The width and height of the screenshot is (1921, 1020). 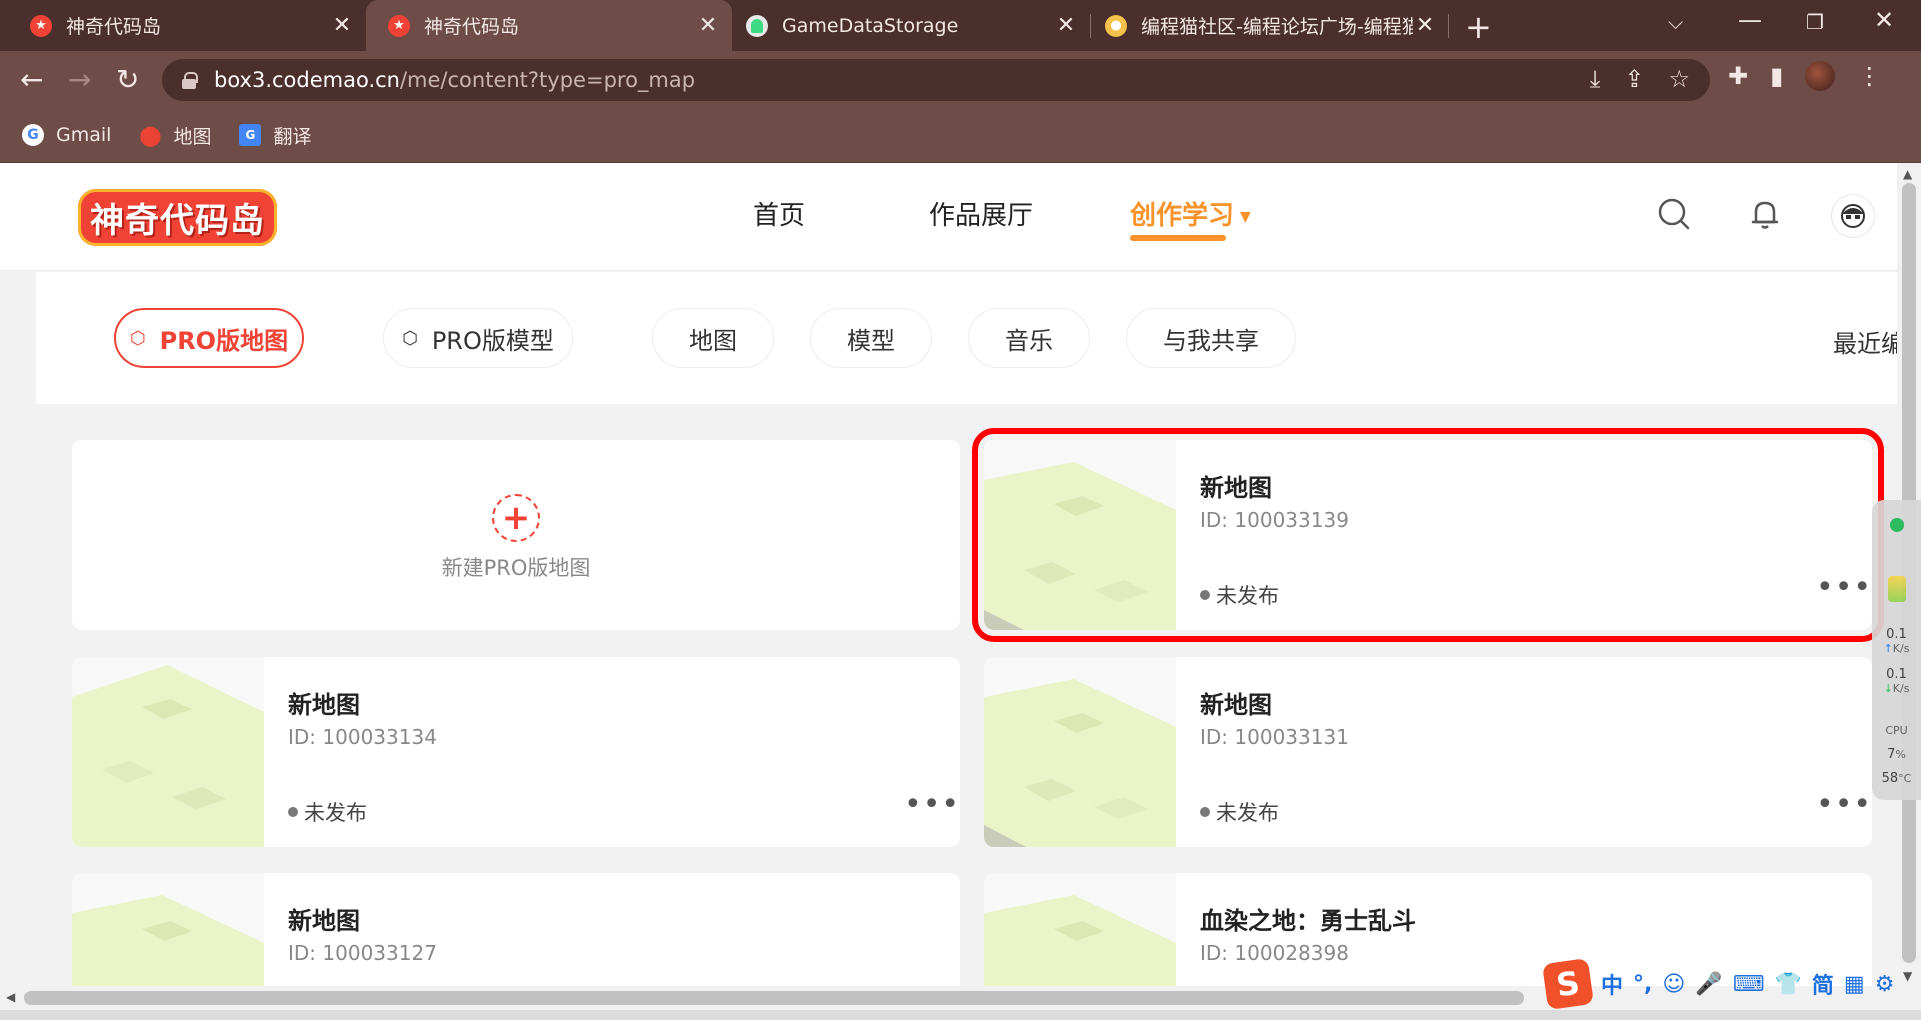 I want to click on browser-tab-4: ● 编程猫社区-编程论坛广场-编程猫 ✕, so click(x=1270, y=25).